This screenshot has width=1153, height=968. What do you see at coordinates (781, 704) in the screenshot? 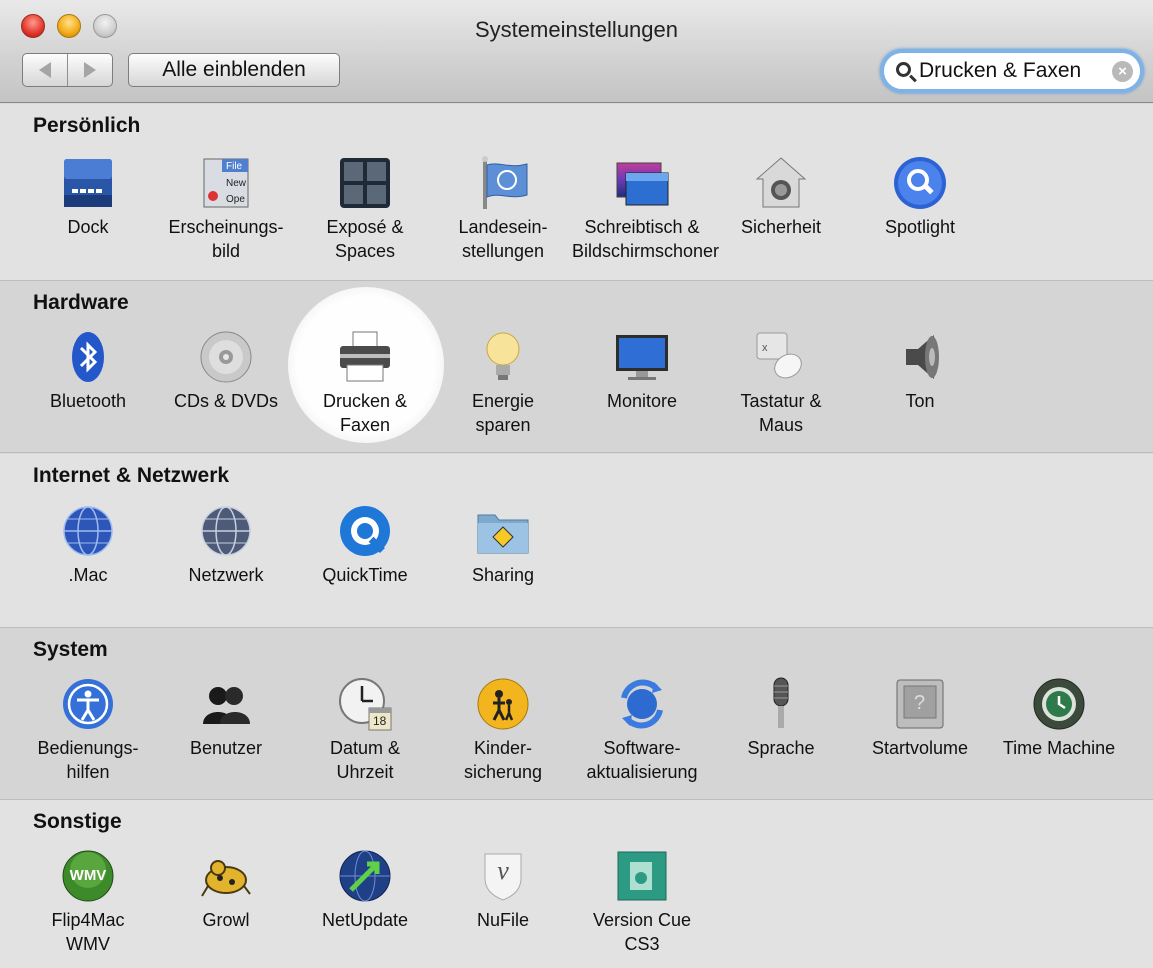
I see `microphone-icon` at bounding box center [781, 704].